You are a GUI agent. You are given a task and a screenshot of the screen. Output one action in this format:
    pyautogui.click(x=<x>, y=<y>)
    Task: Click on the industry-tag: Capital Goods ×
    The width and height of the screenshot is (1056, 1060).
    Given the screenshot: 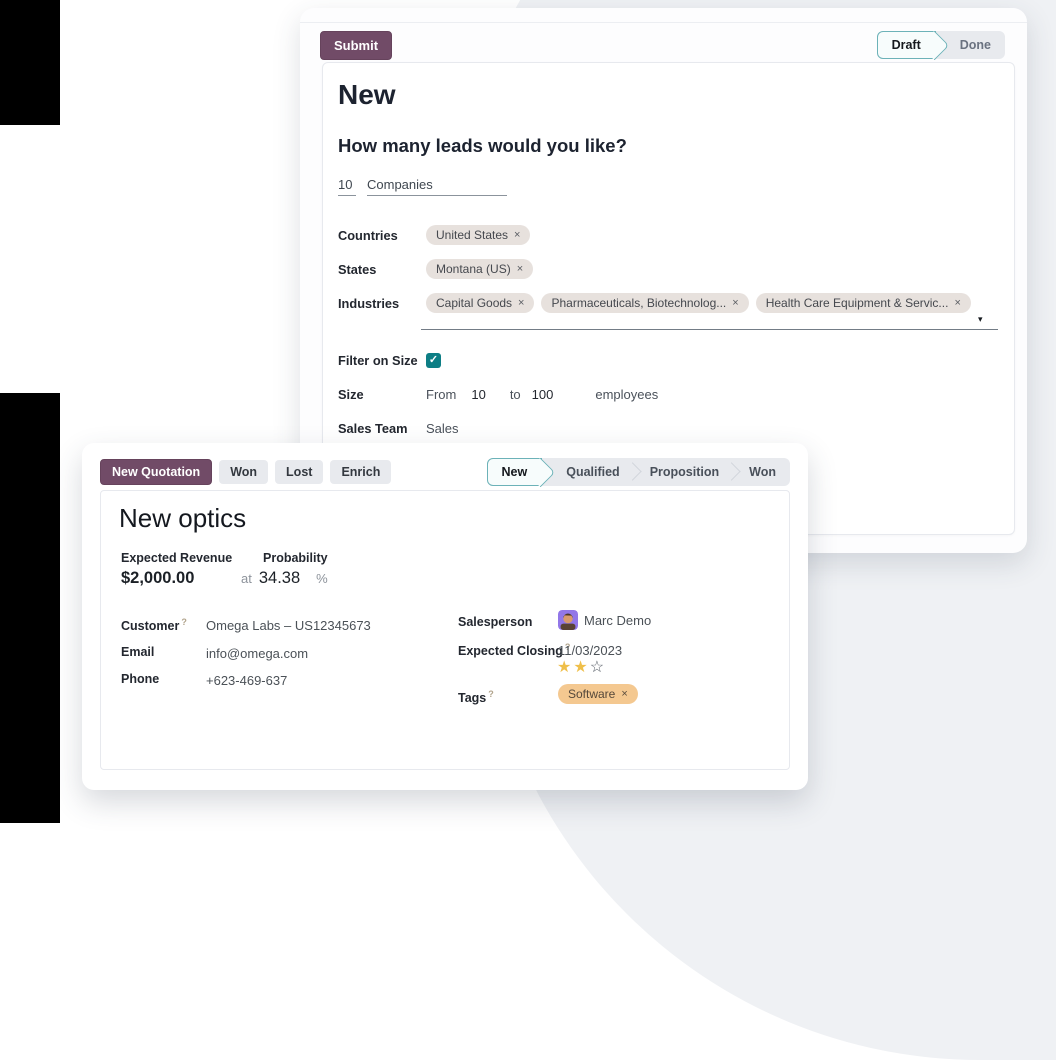 What is the action you would take?
    pyautogui.click(x=480, y=303)
    